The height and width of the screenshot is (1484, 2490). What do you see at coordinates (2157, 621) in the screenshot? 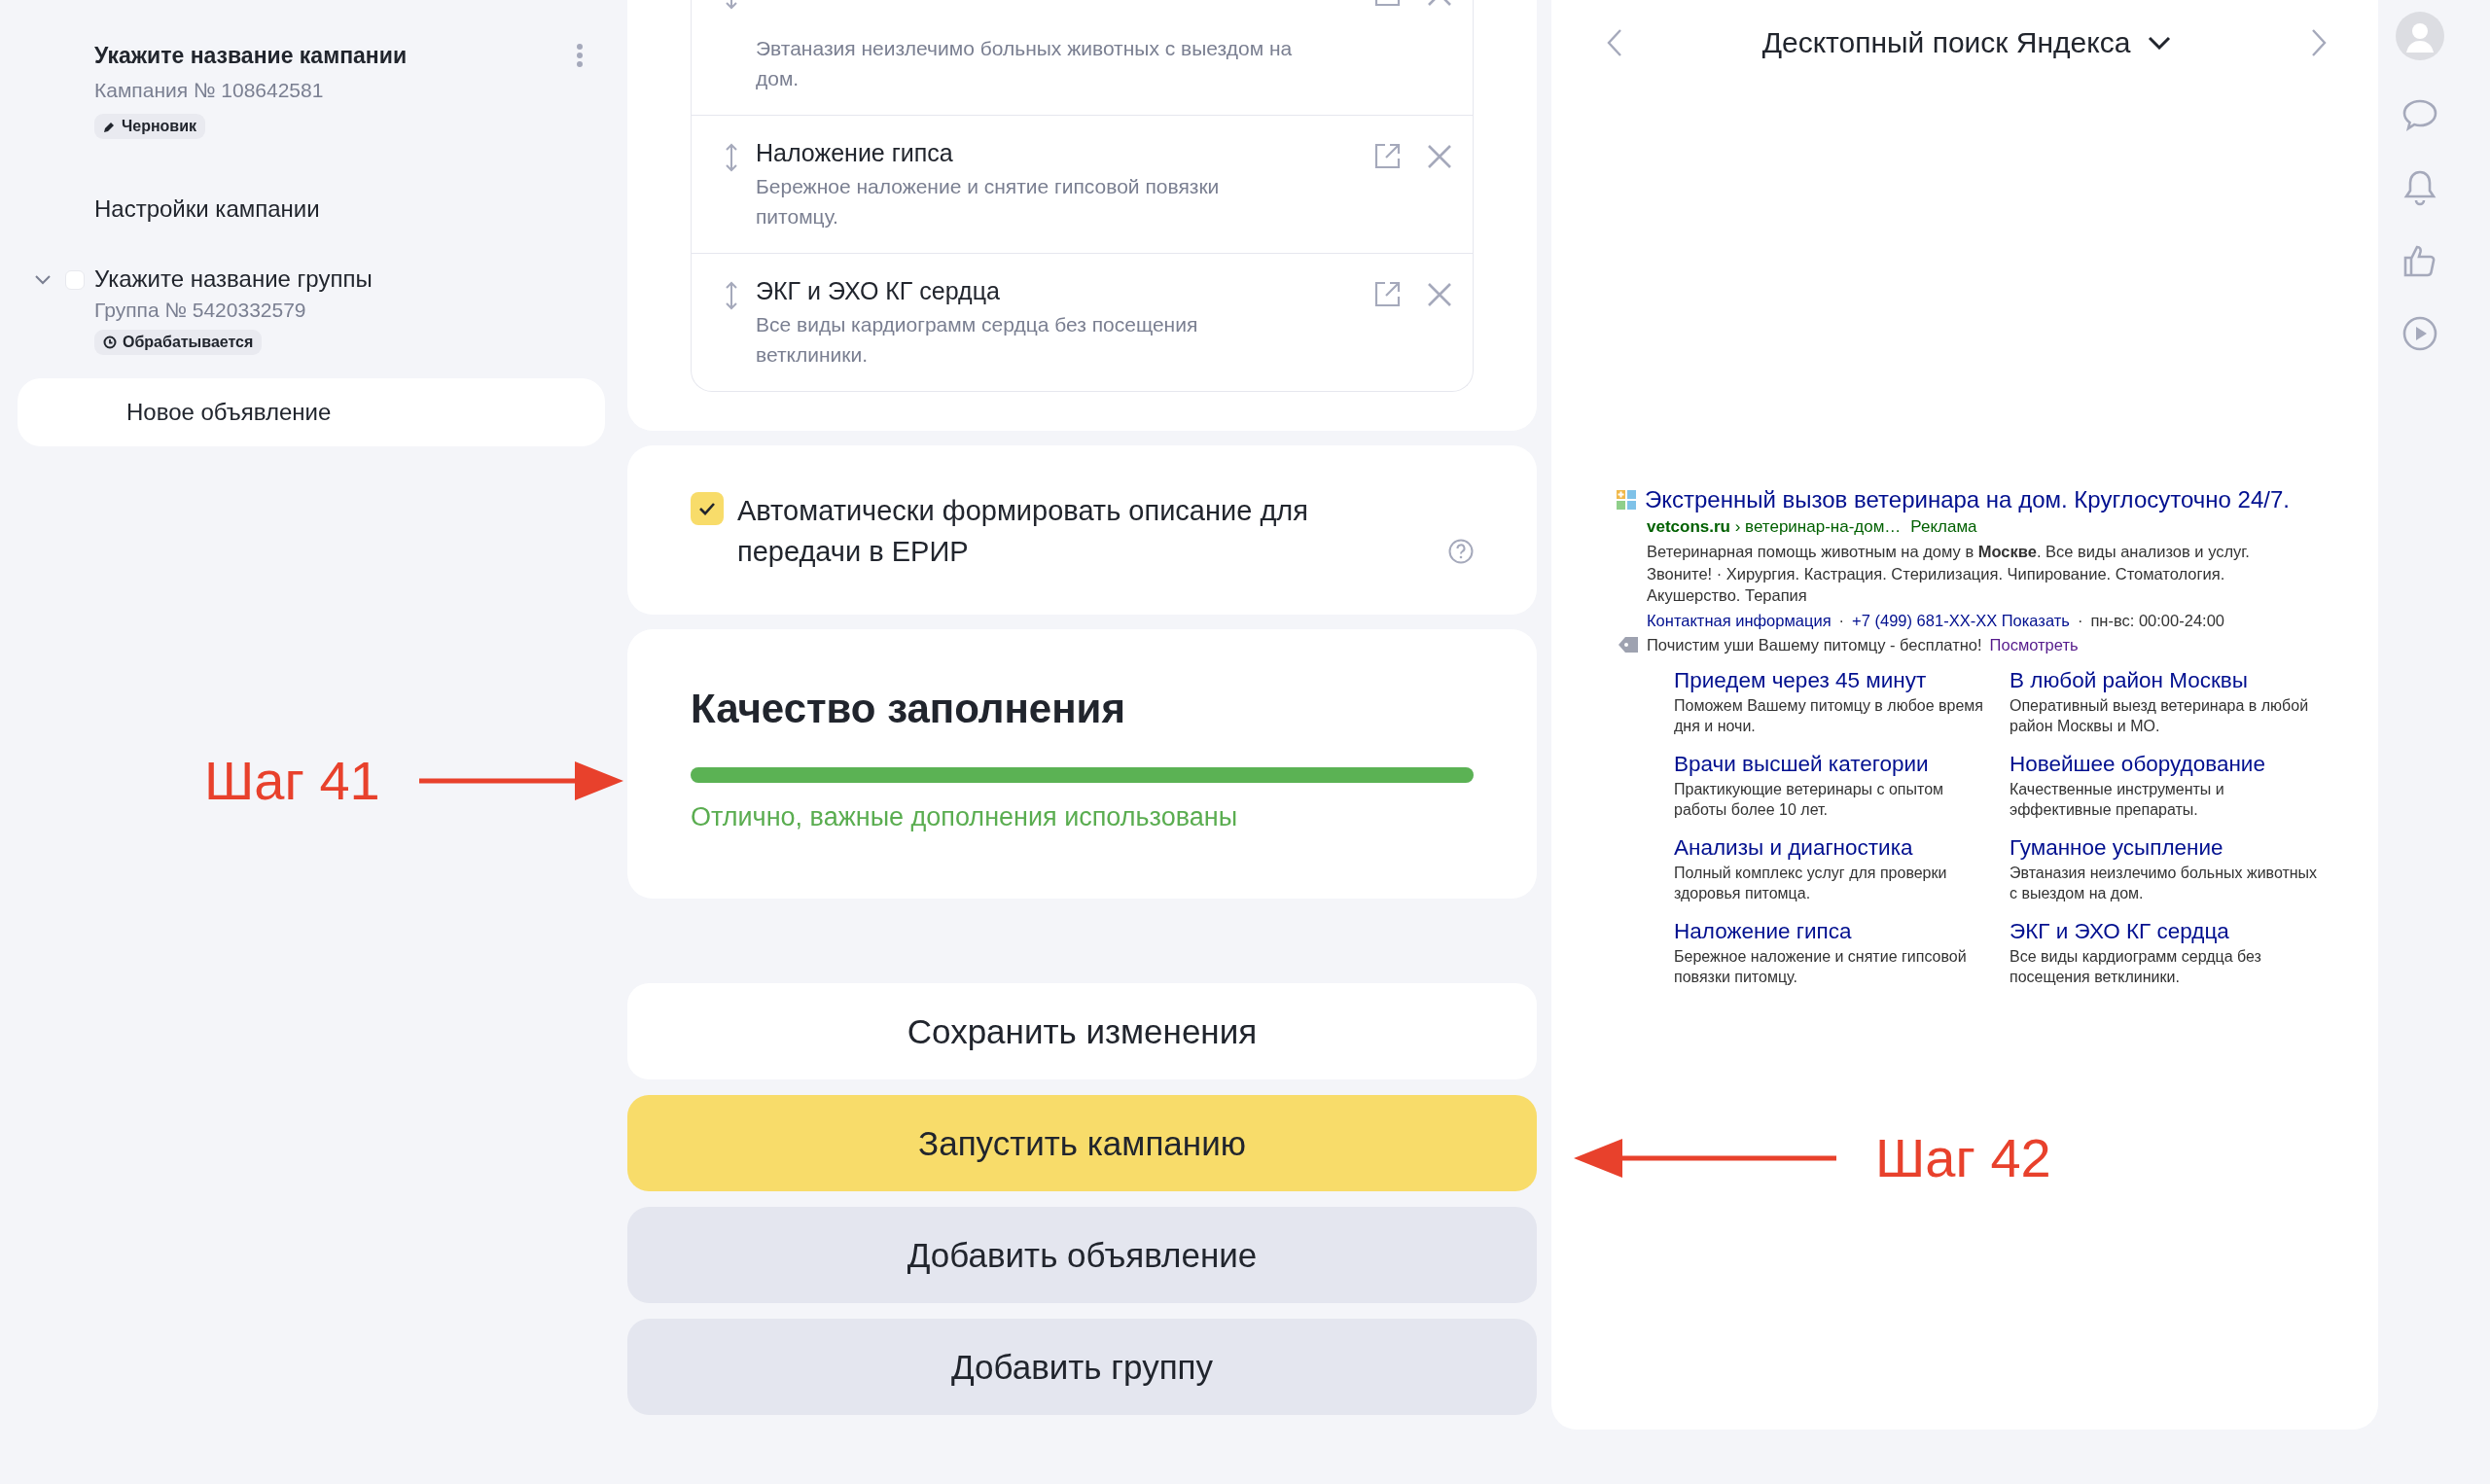
I see `working-hours: пн-вс: 00:00-24:00` at bounding box center [2157, 621].